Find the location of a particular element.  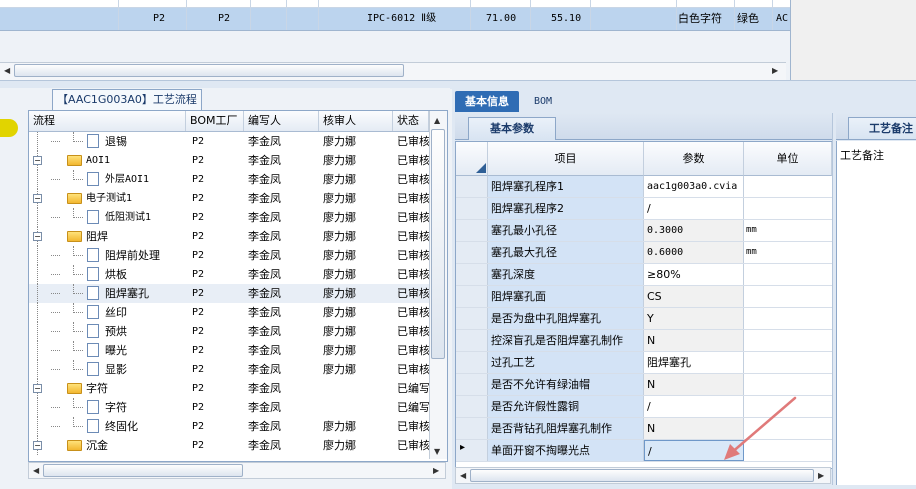

col-header-reviewer: 核审人 is located at coordinates (356, 121).